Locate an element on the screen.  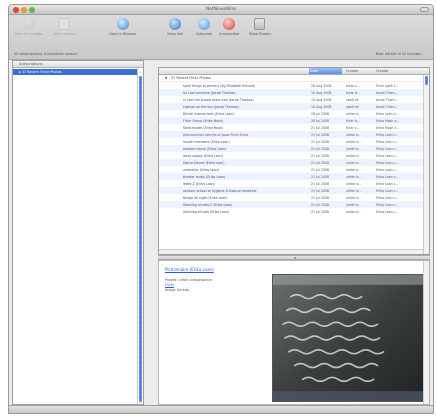
unsubscribe-button: Unsubscribe is located at coordinates (229, 29).